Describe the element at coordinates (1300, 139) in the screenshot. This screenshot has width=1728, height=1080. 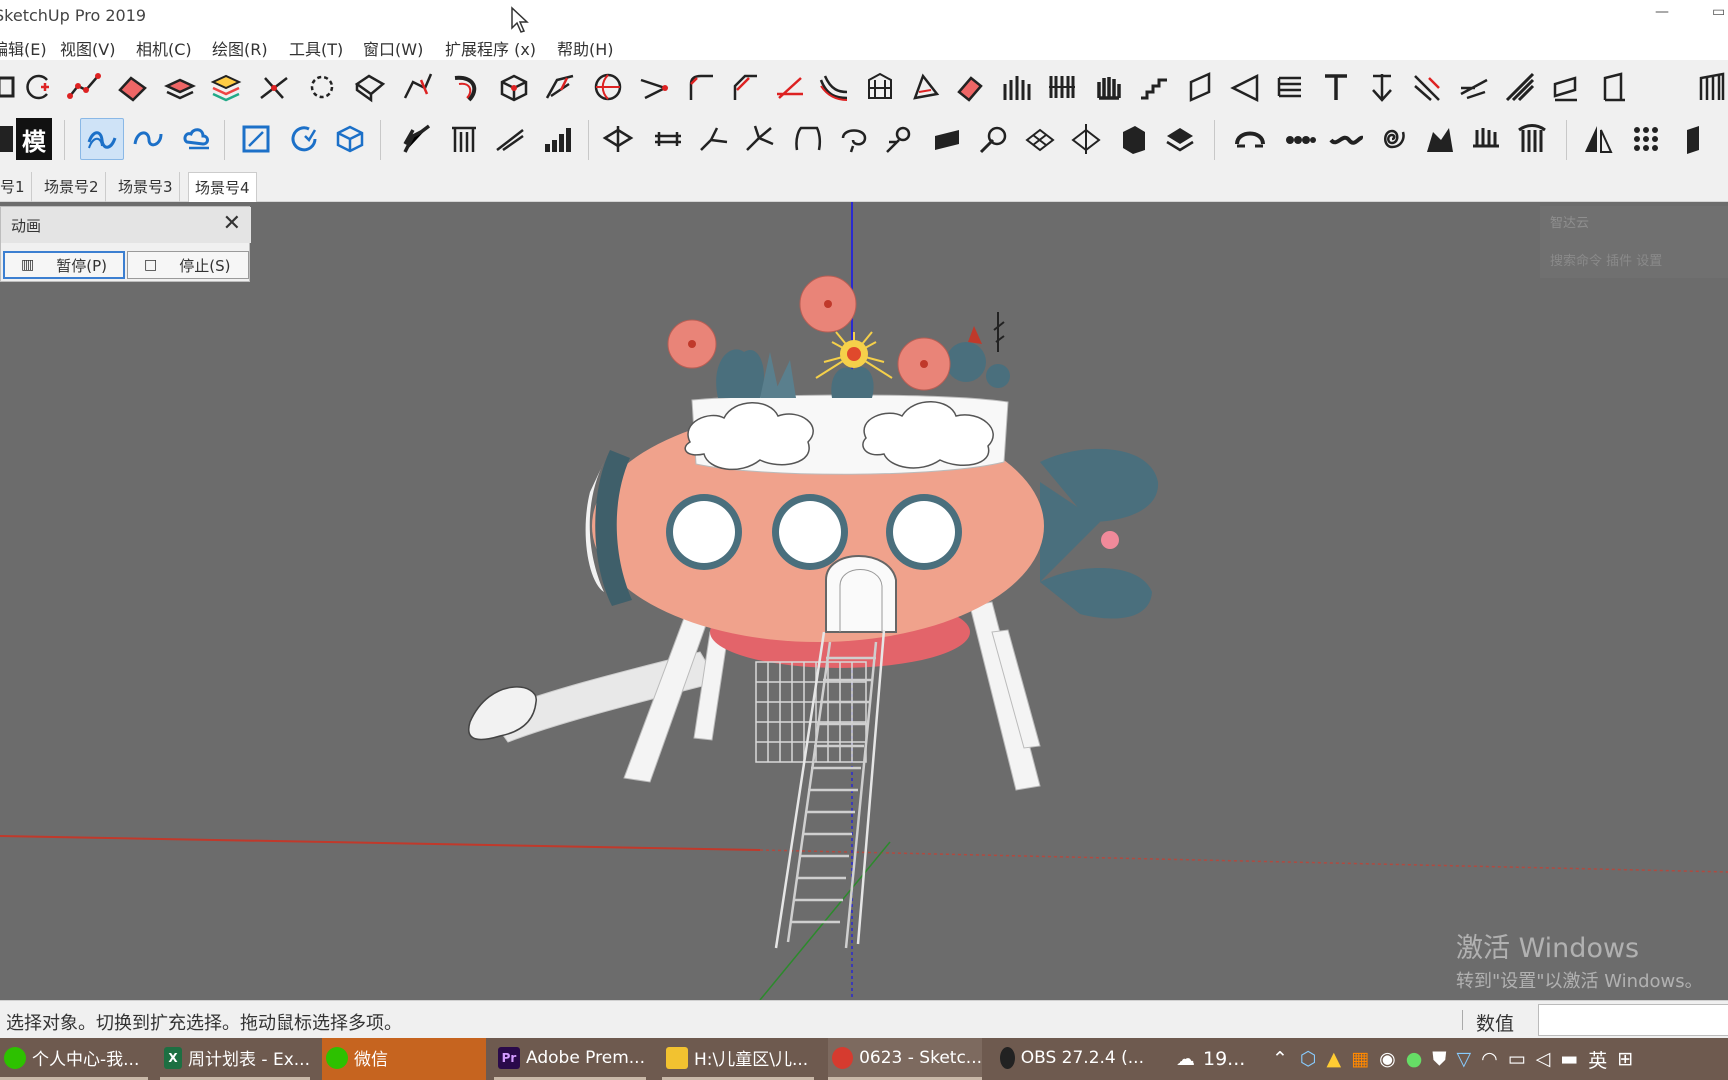
I see `chain-icon` at that location.